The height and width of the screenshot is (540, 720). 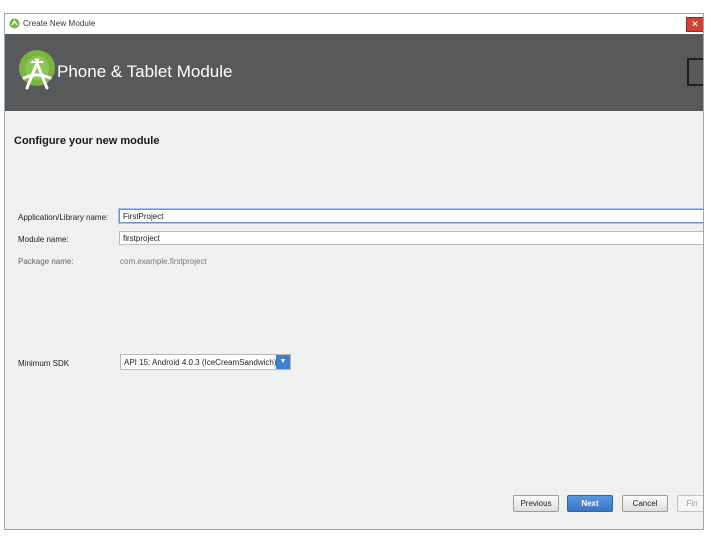 I want to click on window-title: Create New Module, so click(x=59, y=23).